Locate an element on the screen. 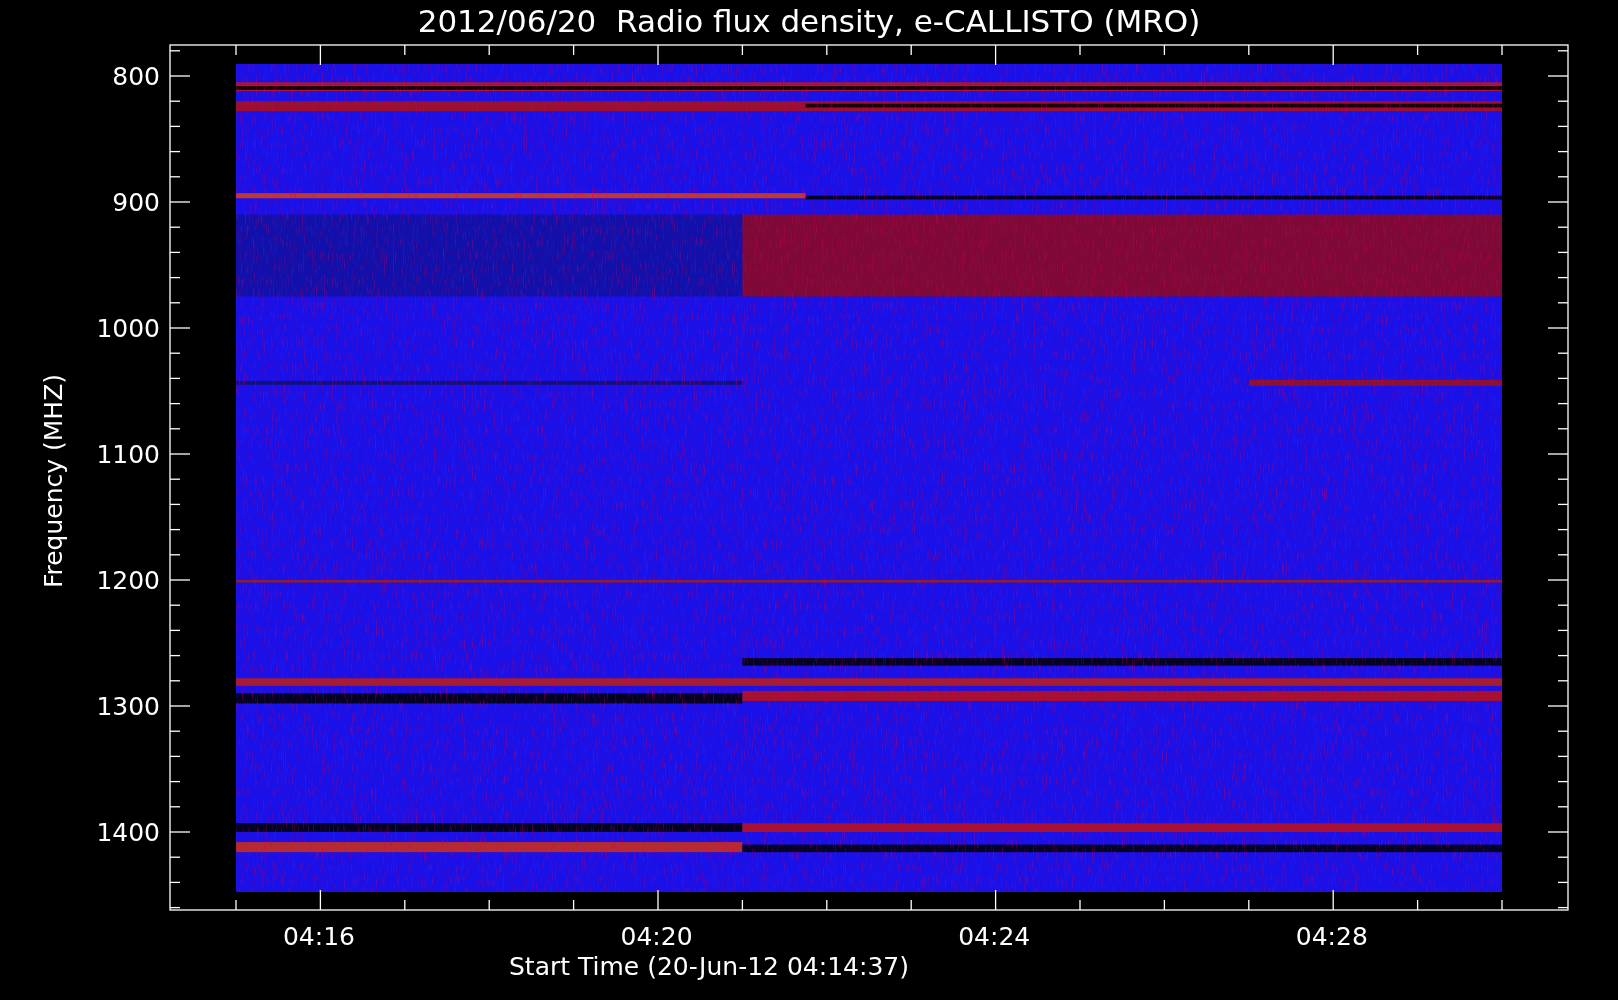  x-tick-label: 04:24 is located at coordinates (994, 936).